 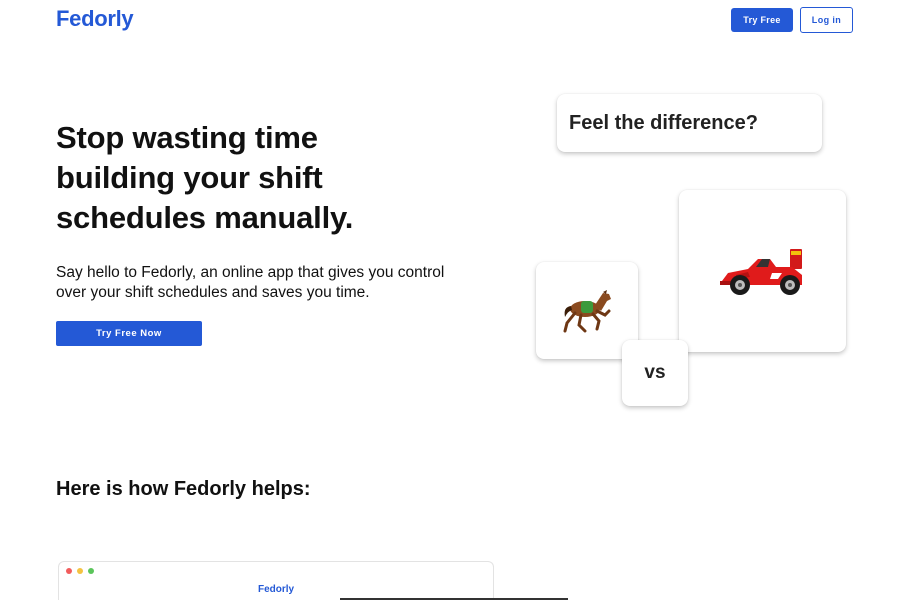 What do you see at coordinates (276, 589) in the screenshot?
I see `preview-brand: Fedorly` at bounding box center [276, 589].